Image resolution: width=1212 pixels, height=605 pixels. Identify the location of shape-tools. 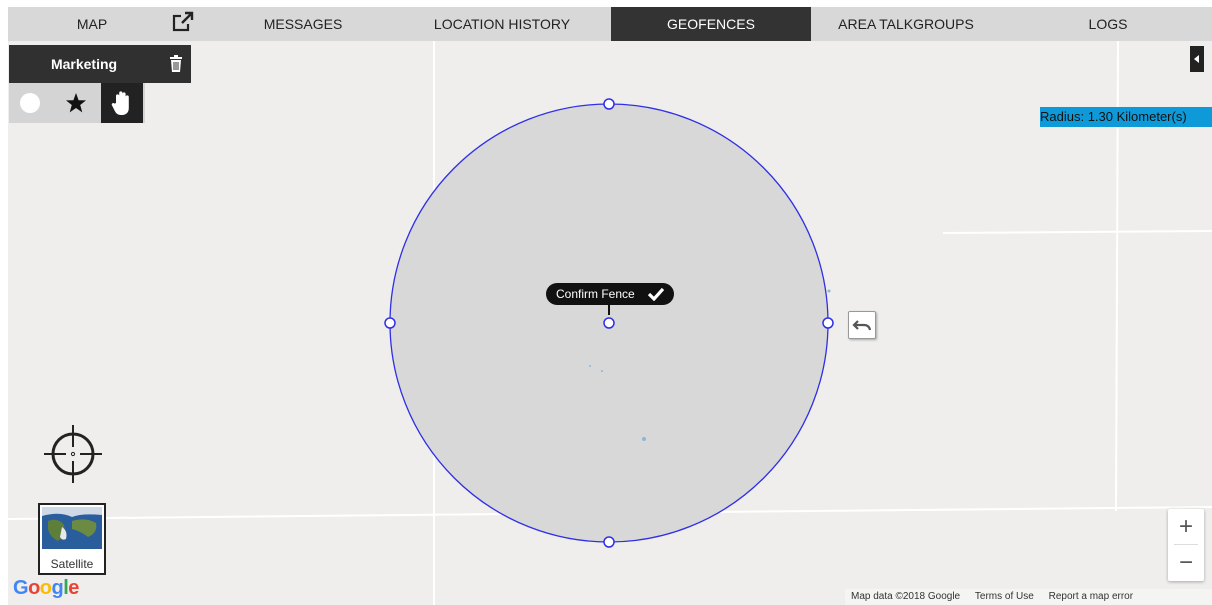
(77, 103).